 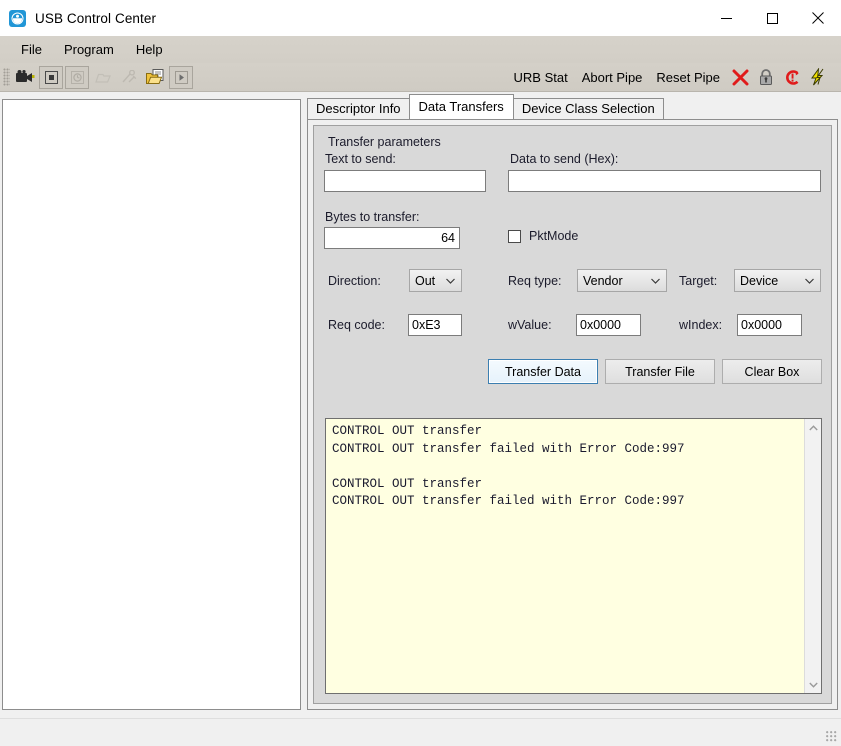 I want to click on wvalue-input, so click(x=608, y=325).